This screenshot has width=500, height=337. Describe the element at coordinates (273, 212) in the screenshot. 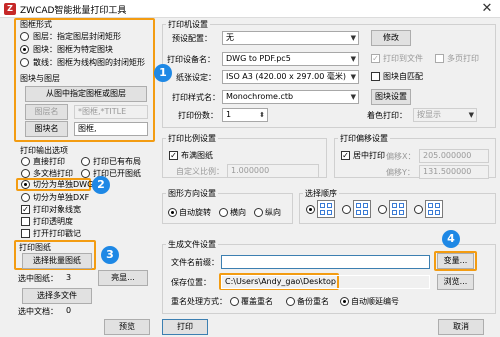

I see `portrait-label: 纵向` at that location.